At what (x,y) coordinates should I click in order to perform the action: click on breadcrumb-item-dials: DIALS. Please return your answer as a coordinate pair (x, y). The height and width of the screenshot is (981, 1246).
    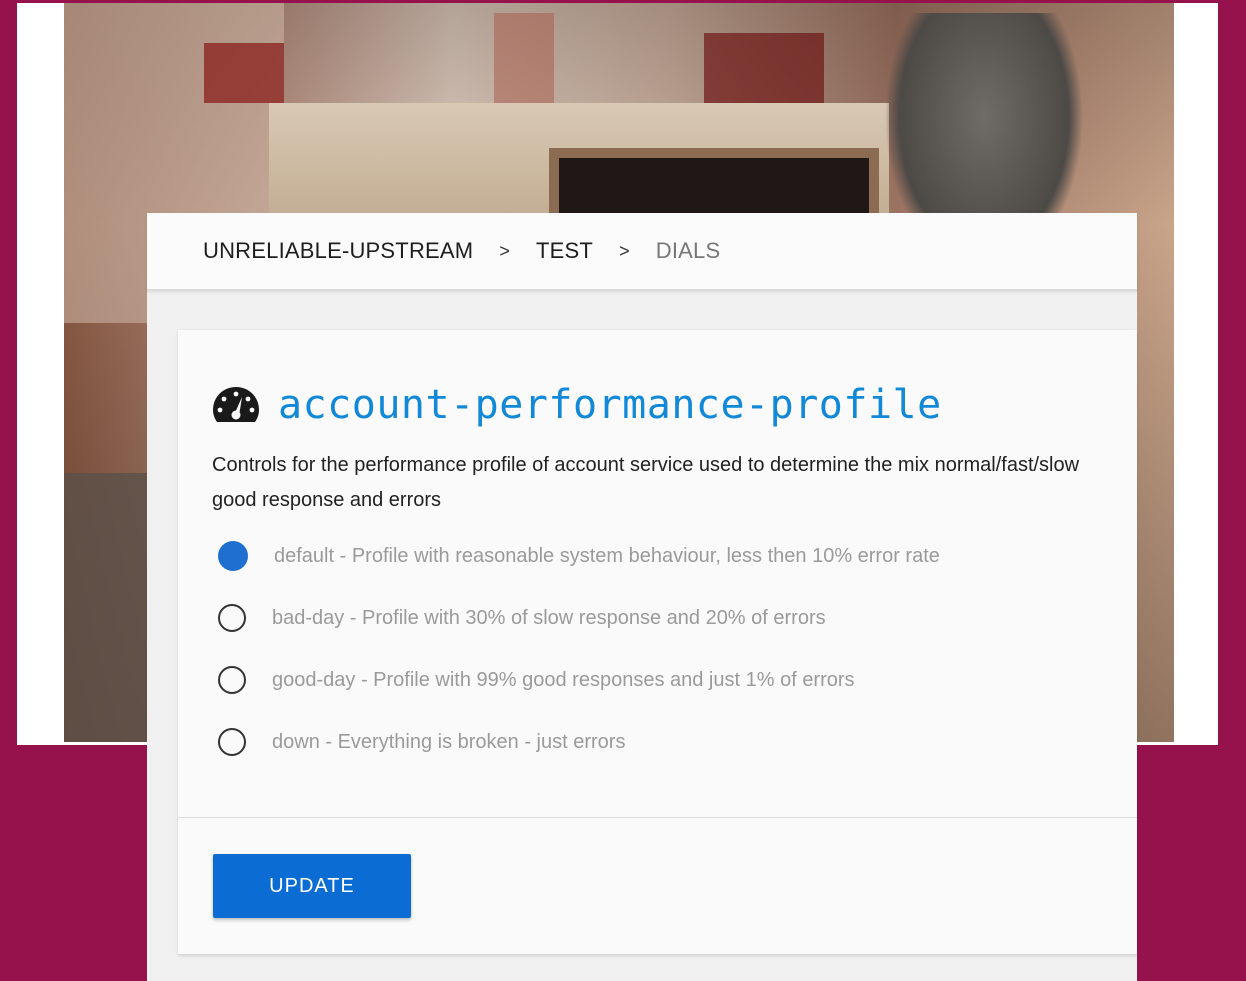
    Looking at the image, I should click on (688, 250).